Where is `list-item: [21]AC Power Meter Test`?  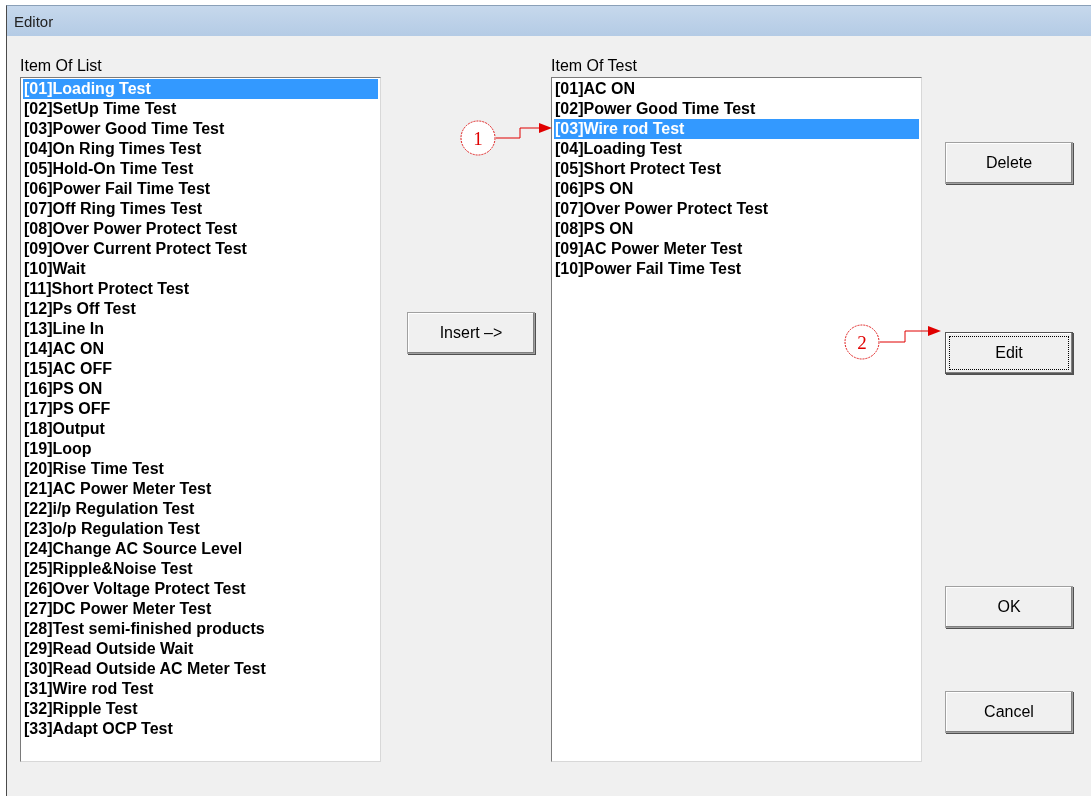
list-item: [21]AC Power Meter Test is located at coordinates (200, 489).